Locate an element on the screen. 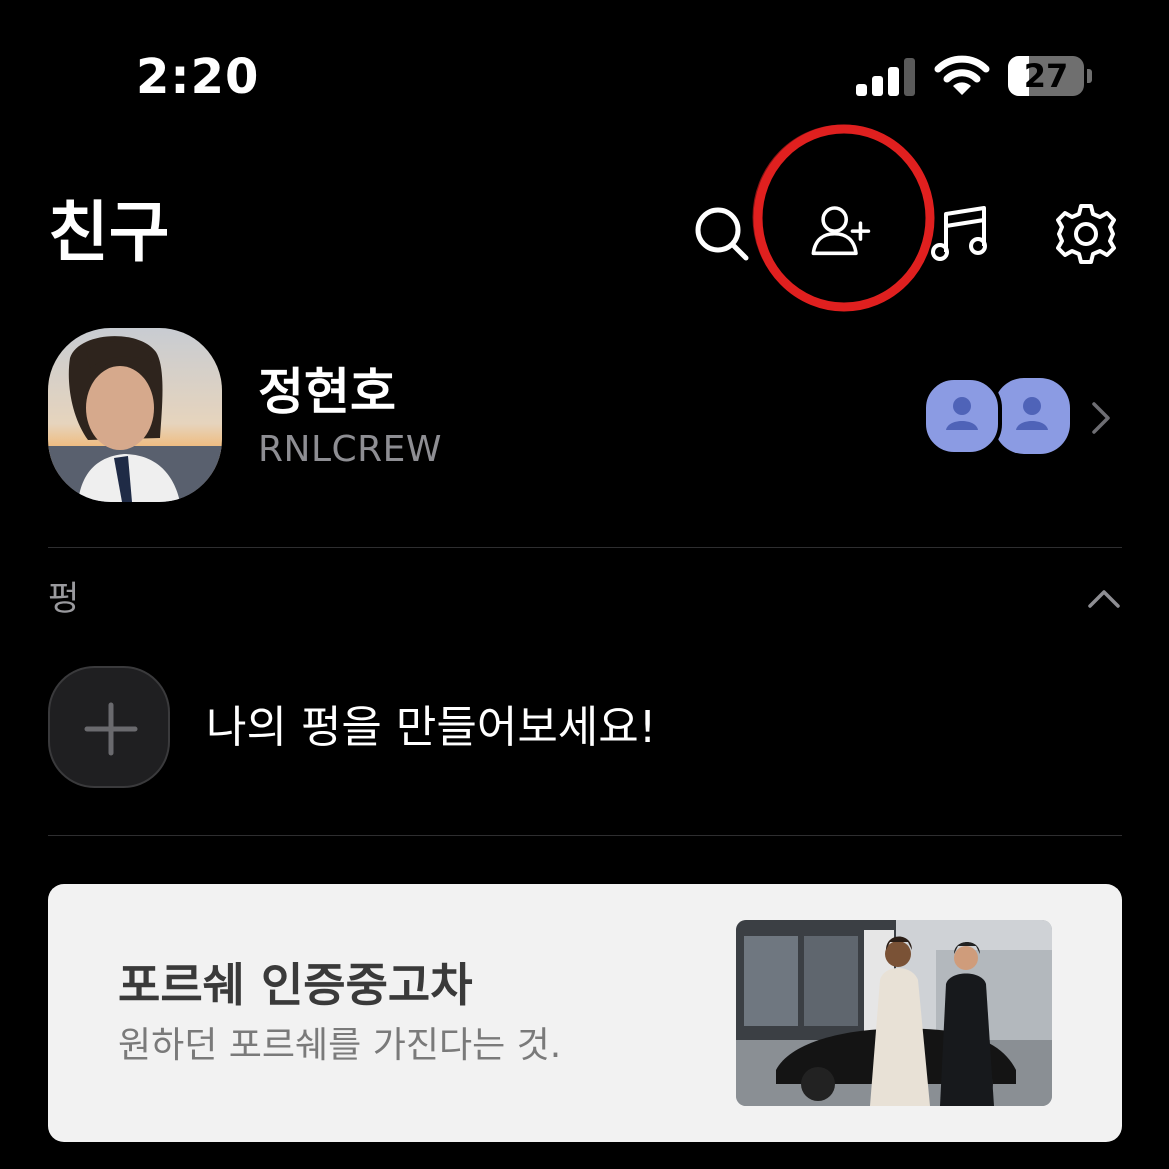 The image size is (1169, 1169). plus-icon is located at coordinates (111, 729).